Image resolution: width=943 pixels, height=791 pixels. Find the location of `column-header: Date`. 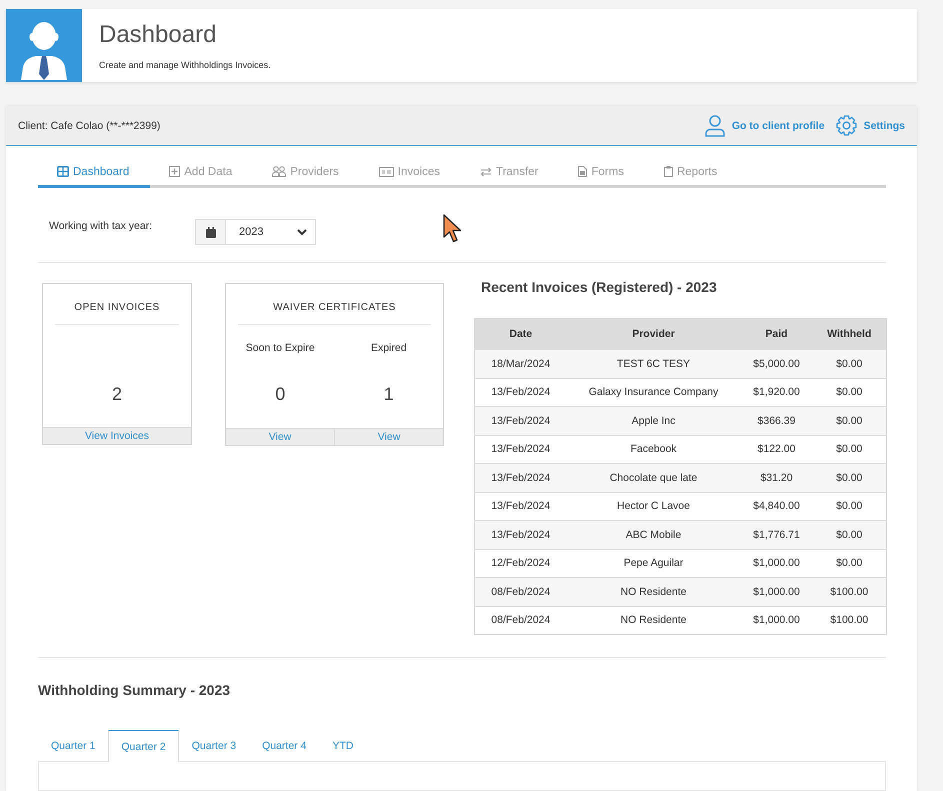

column-header: Date is located at coordinates (520, 334).